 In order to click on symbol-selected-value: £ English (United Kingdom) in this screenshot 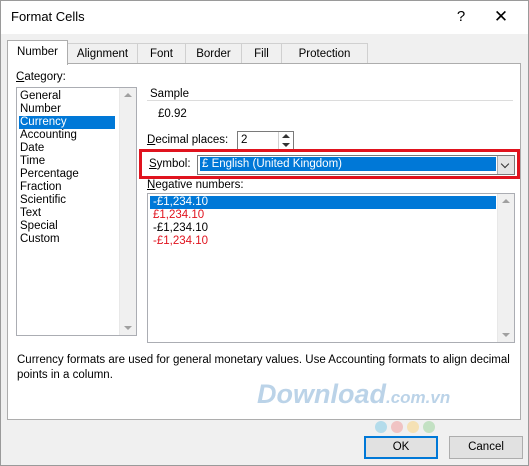, I will do `click(348, 164)`.